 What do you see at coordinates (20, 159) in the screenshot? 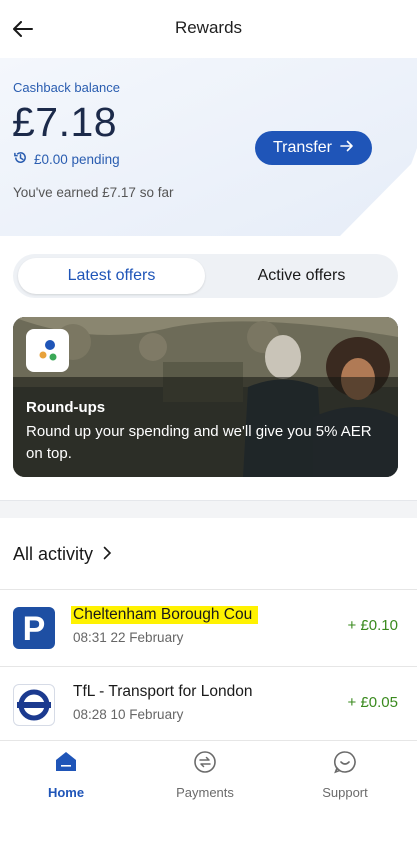
I see `history-clock-icon` at bounding box center [20, 159].